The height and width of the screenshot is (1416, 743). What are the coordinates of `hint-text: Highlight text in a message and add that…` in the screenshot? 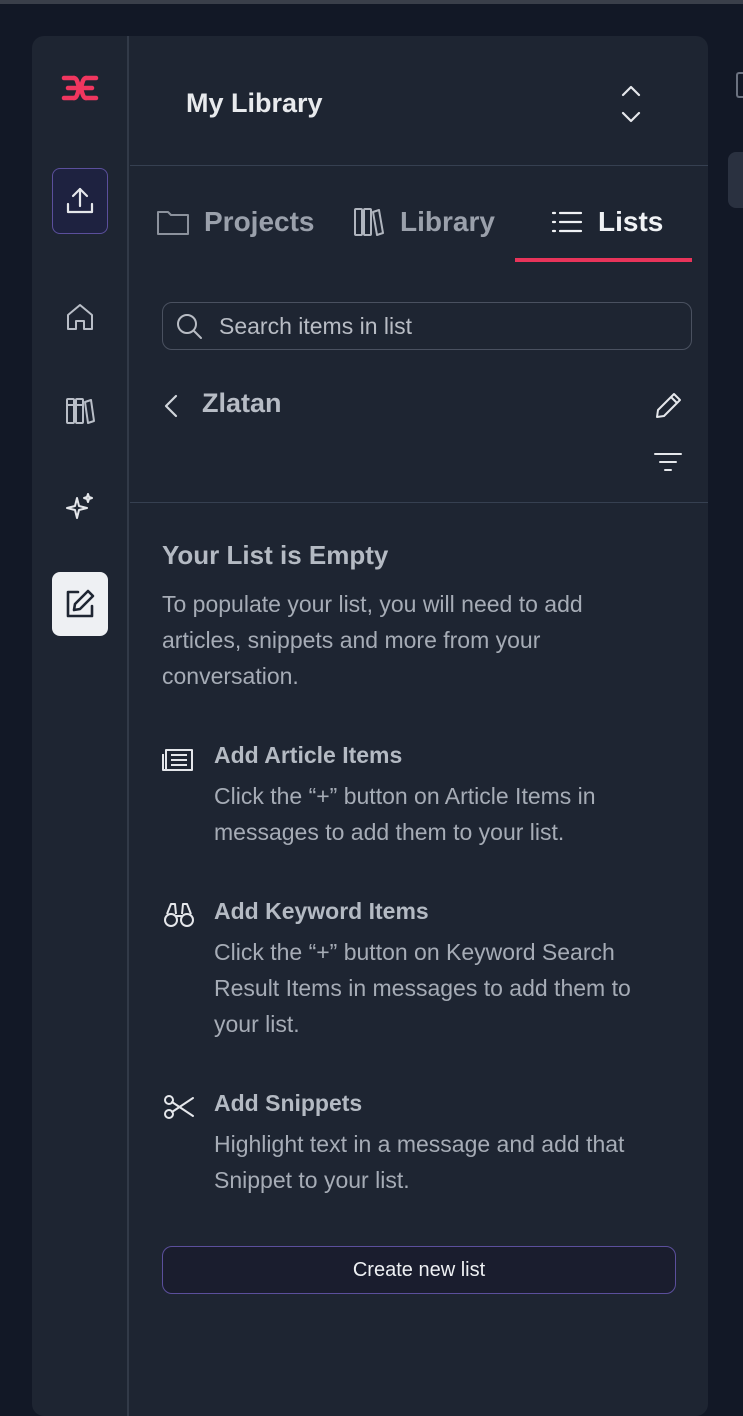 It's located at (419, 1162).